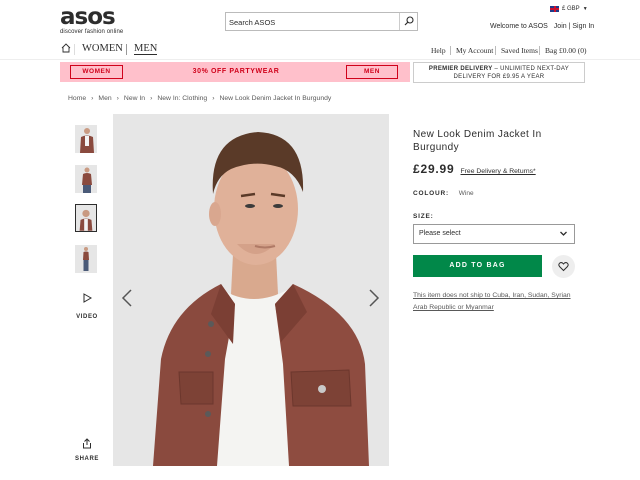 This screenshot has width=640, height=480. Describe the element at coordinates (311, 22) in the screenshot. I see `search-input` at that location.